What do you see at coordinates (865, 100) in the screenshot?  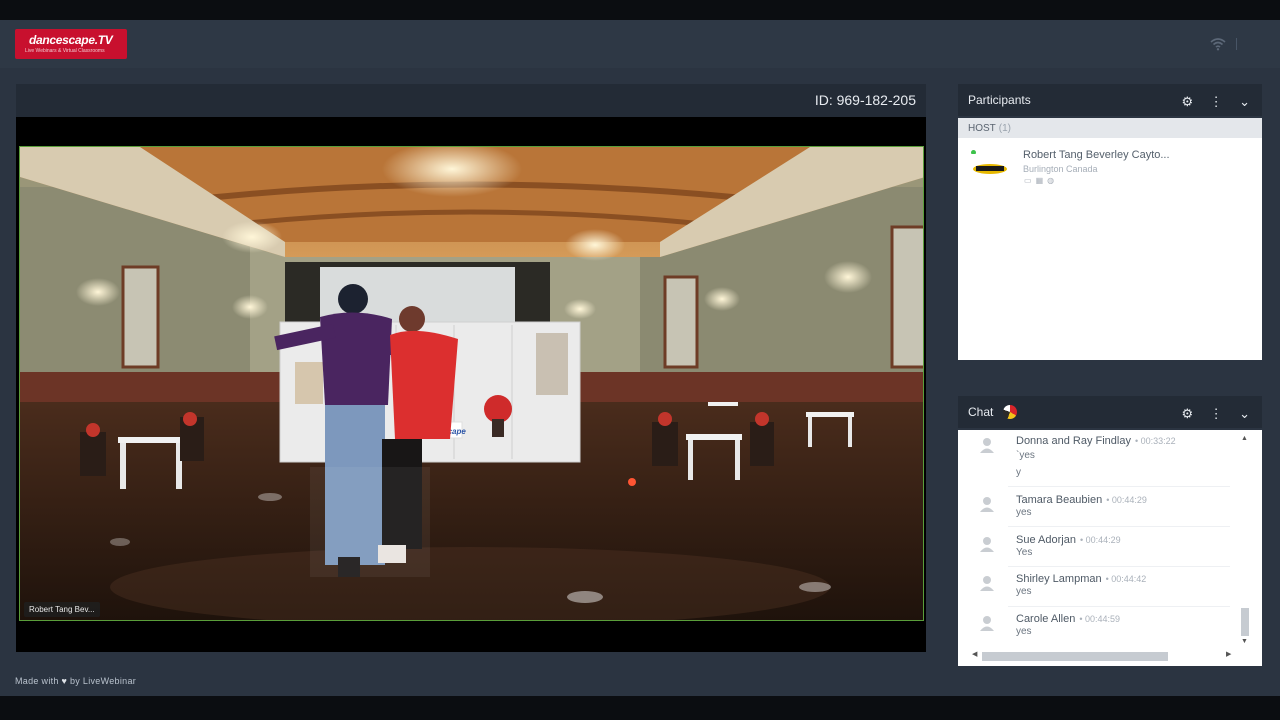 I see `meeting-id: ID: 969-182-205` at bounding box center [865, 100].